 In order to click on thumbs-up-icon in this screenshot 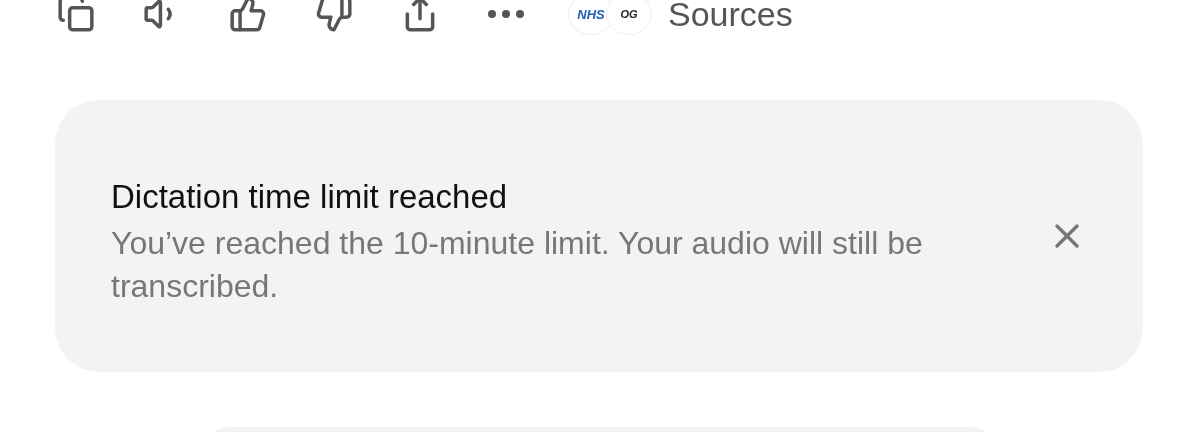, I will do `click(248, 16)`.